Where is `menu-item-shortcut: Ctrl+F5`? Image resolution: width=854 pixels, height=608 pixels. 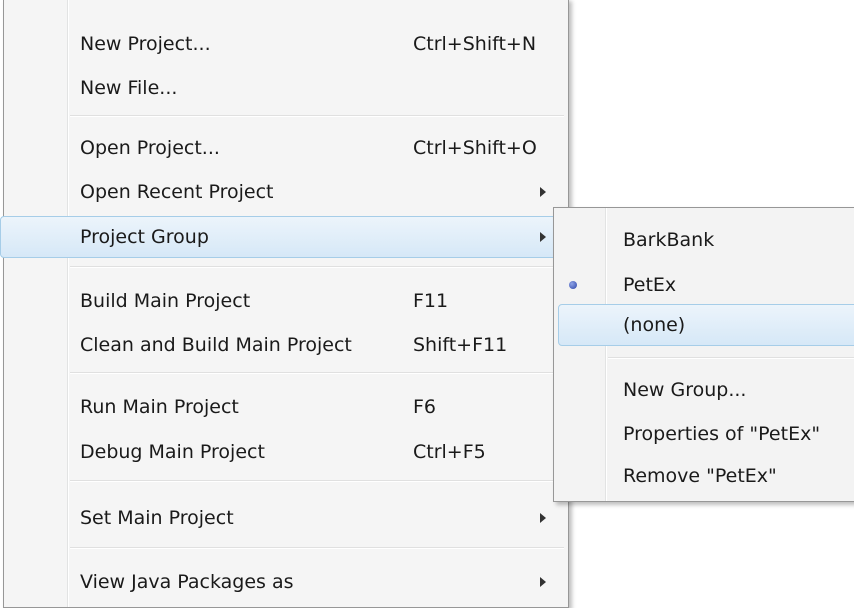 menu-item-shortcut: Ctrl+F5 is located at coordinates (449, 452).